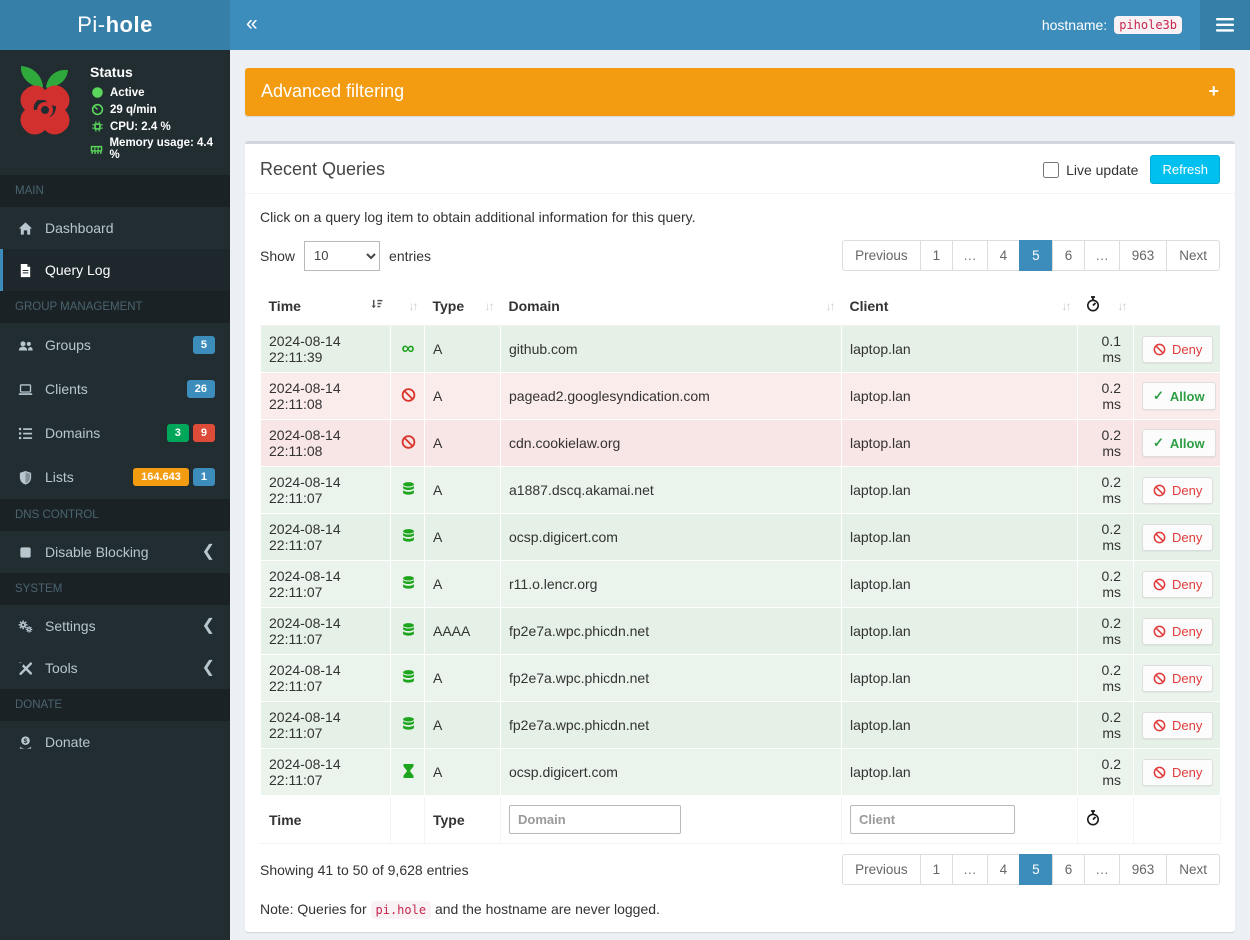 The width and height of the screenshot is (1250, 940). Describe the element at coordinates (251, 25) in the screenshot. I see `sidebar-collapse-icon: «` at that location.